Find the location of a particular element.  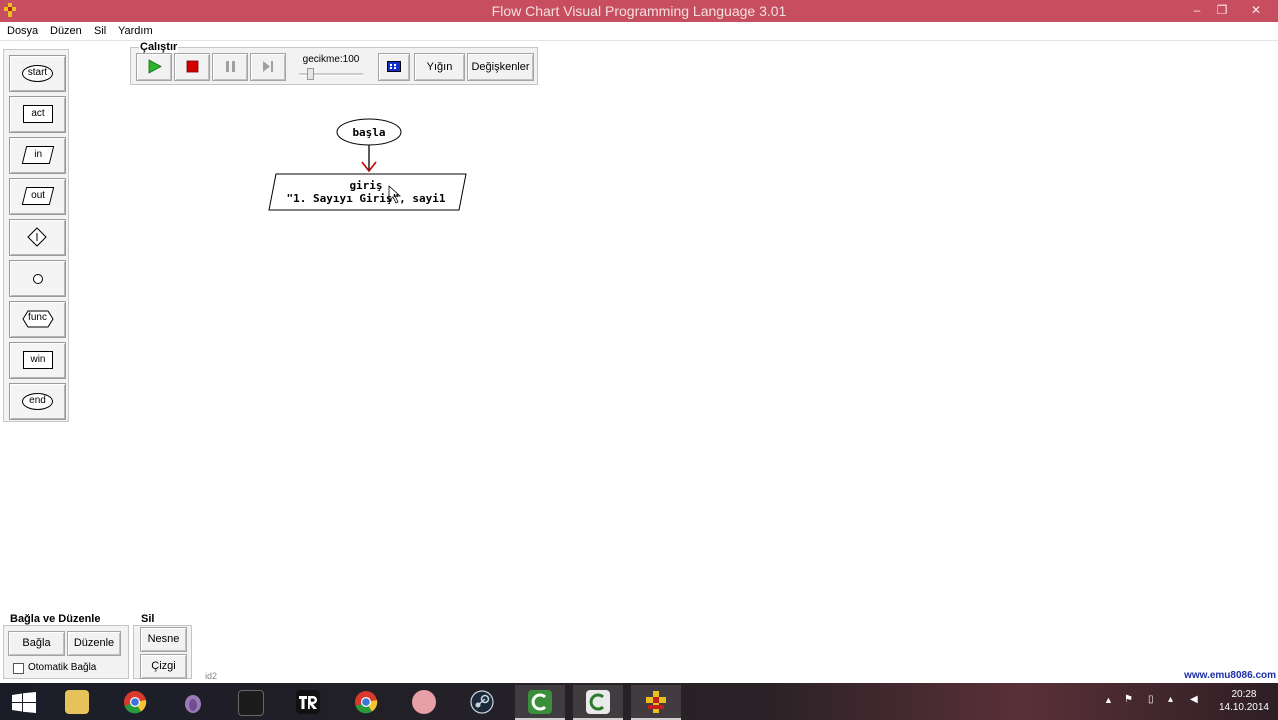

camtasia-icon is located at coordinates (540, 702).